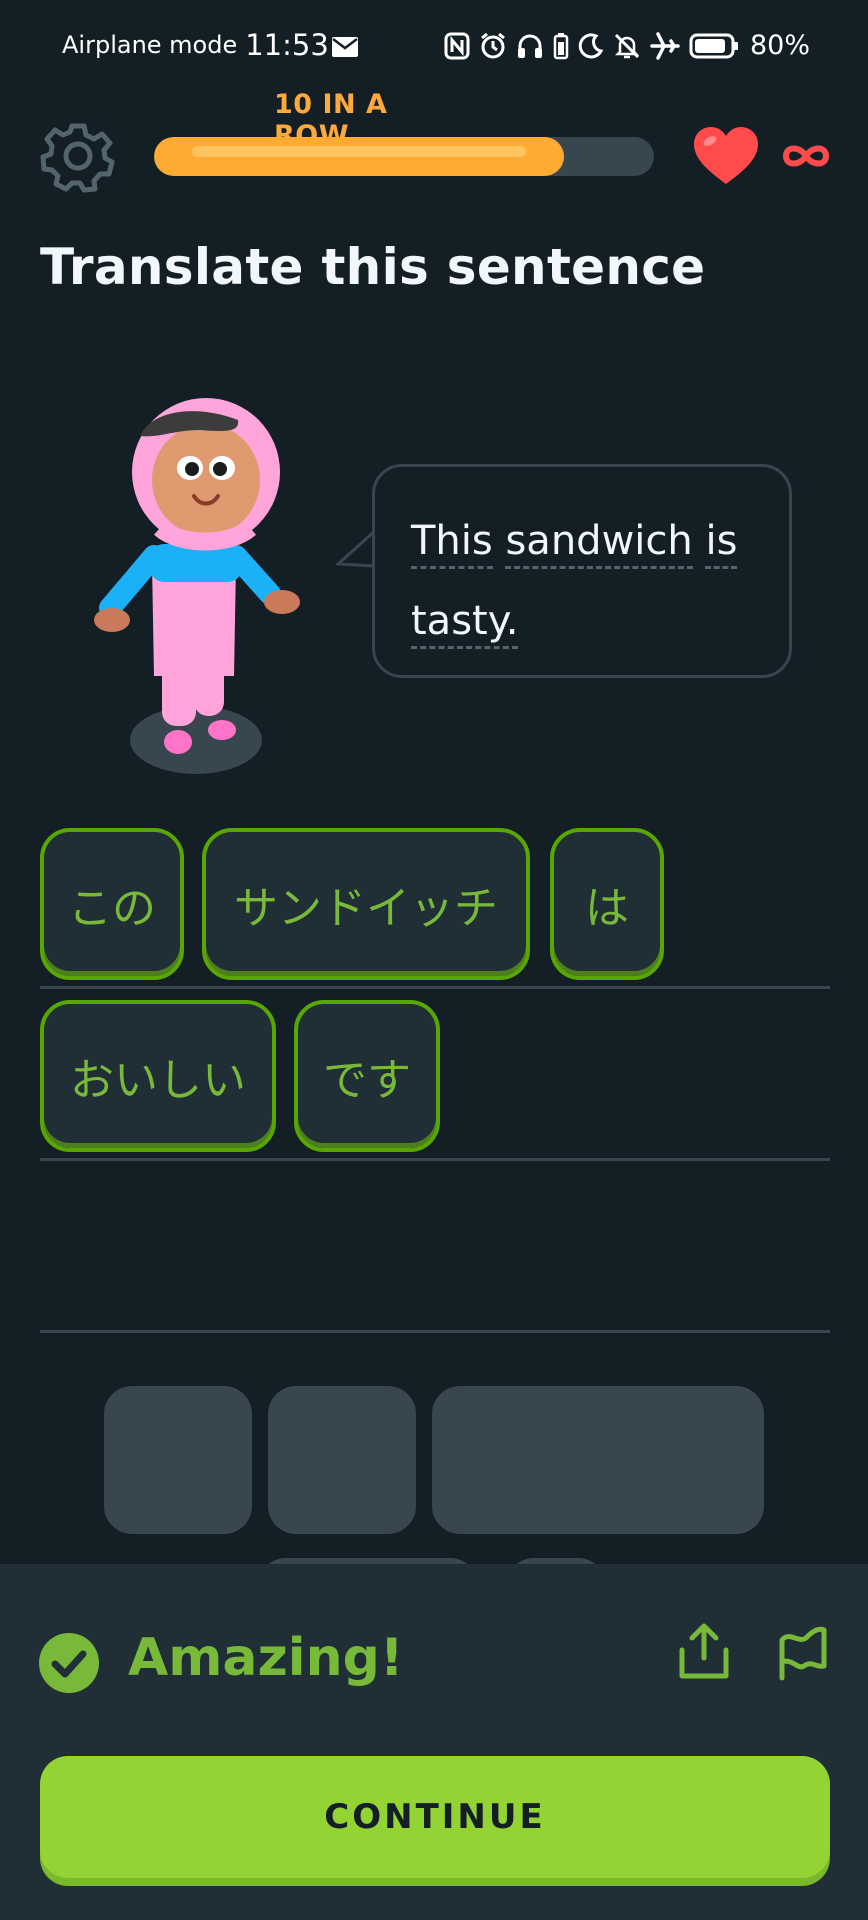 This screenshot has height=1920, width=868. Describe the element at coordinates (704, 1651) in the screenshot. I see `share-icon` at that location.